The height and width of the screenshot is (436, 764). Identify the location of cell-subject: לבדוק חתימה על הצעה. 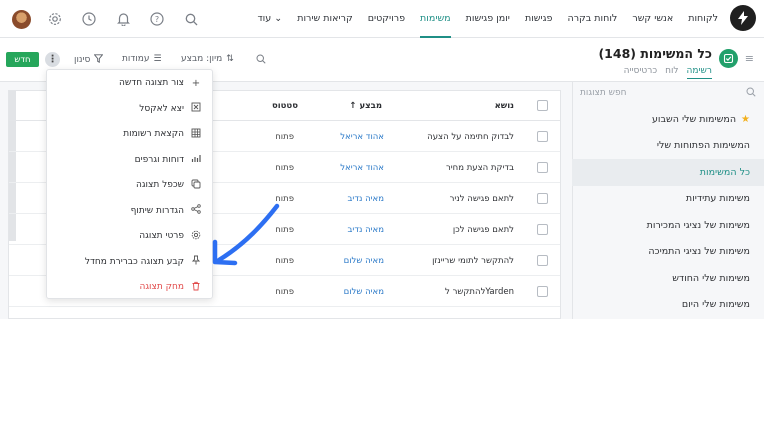
(470, 137).